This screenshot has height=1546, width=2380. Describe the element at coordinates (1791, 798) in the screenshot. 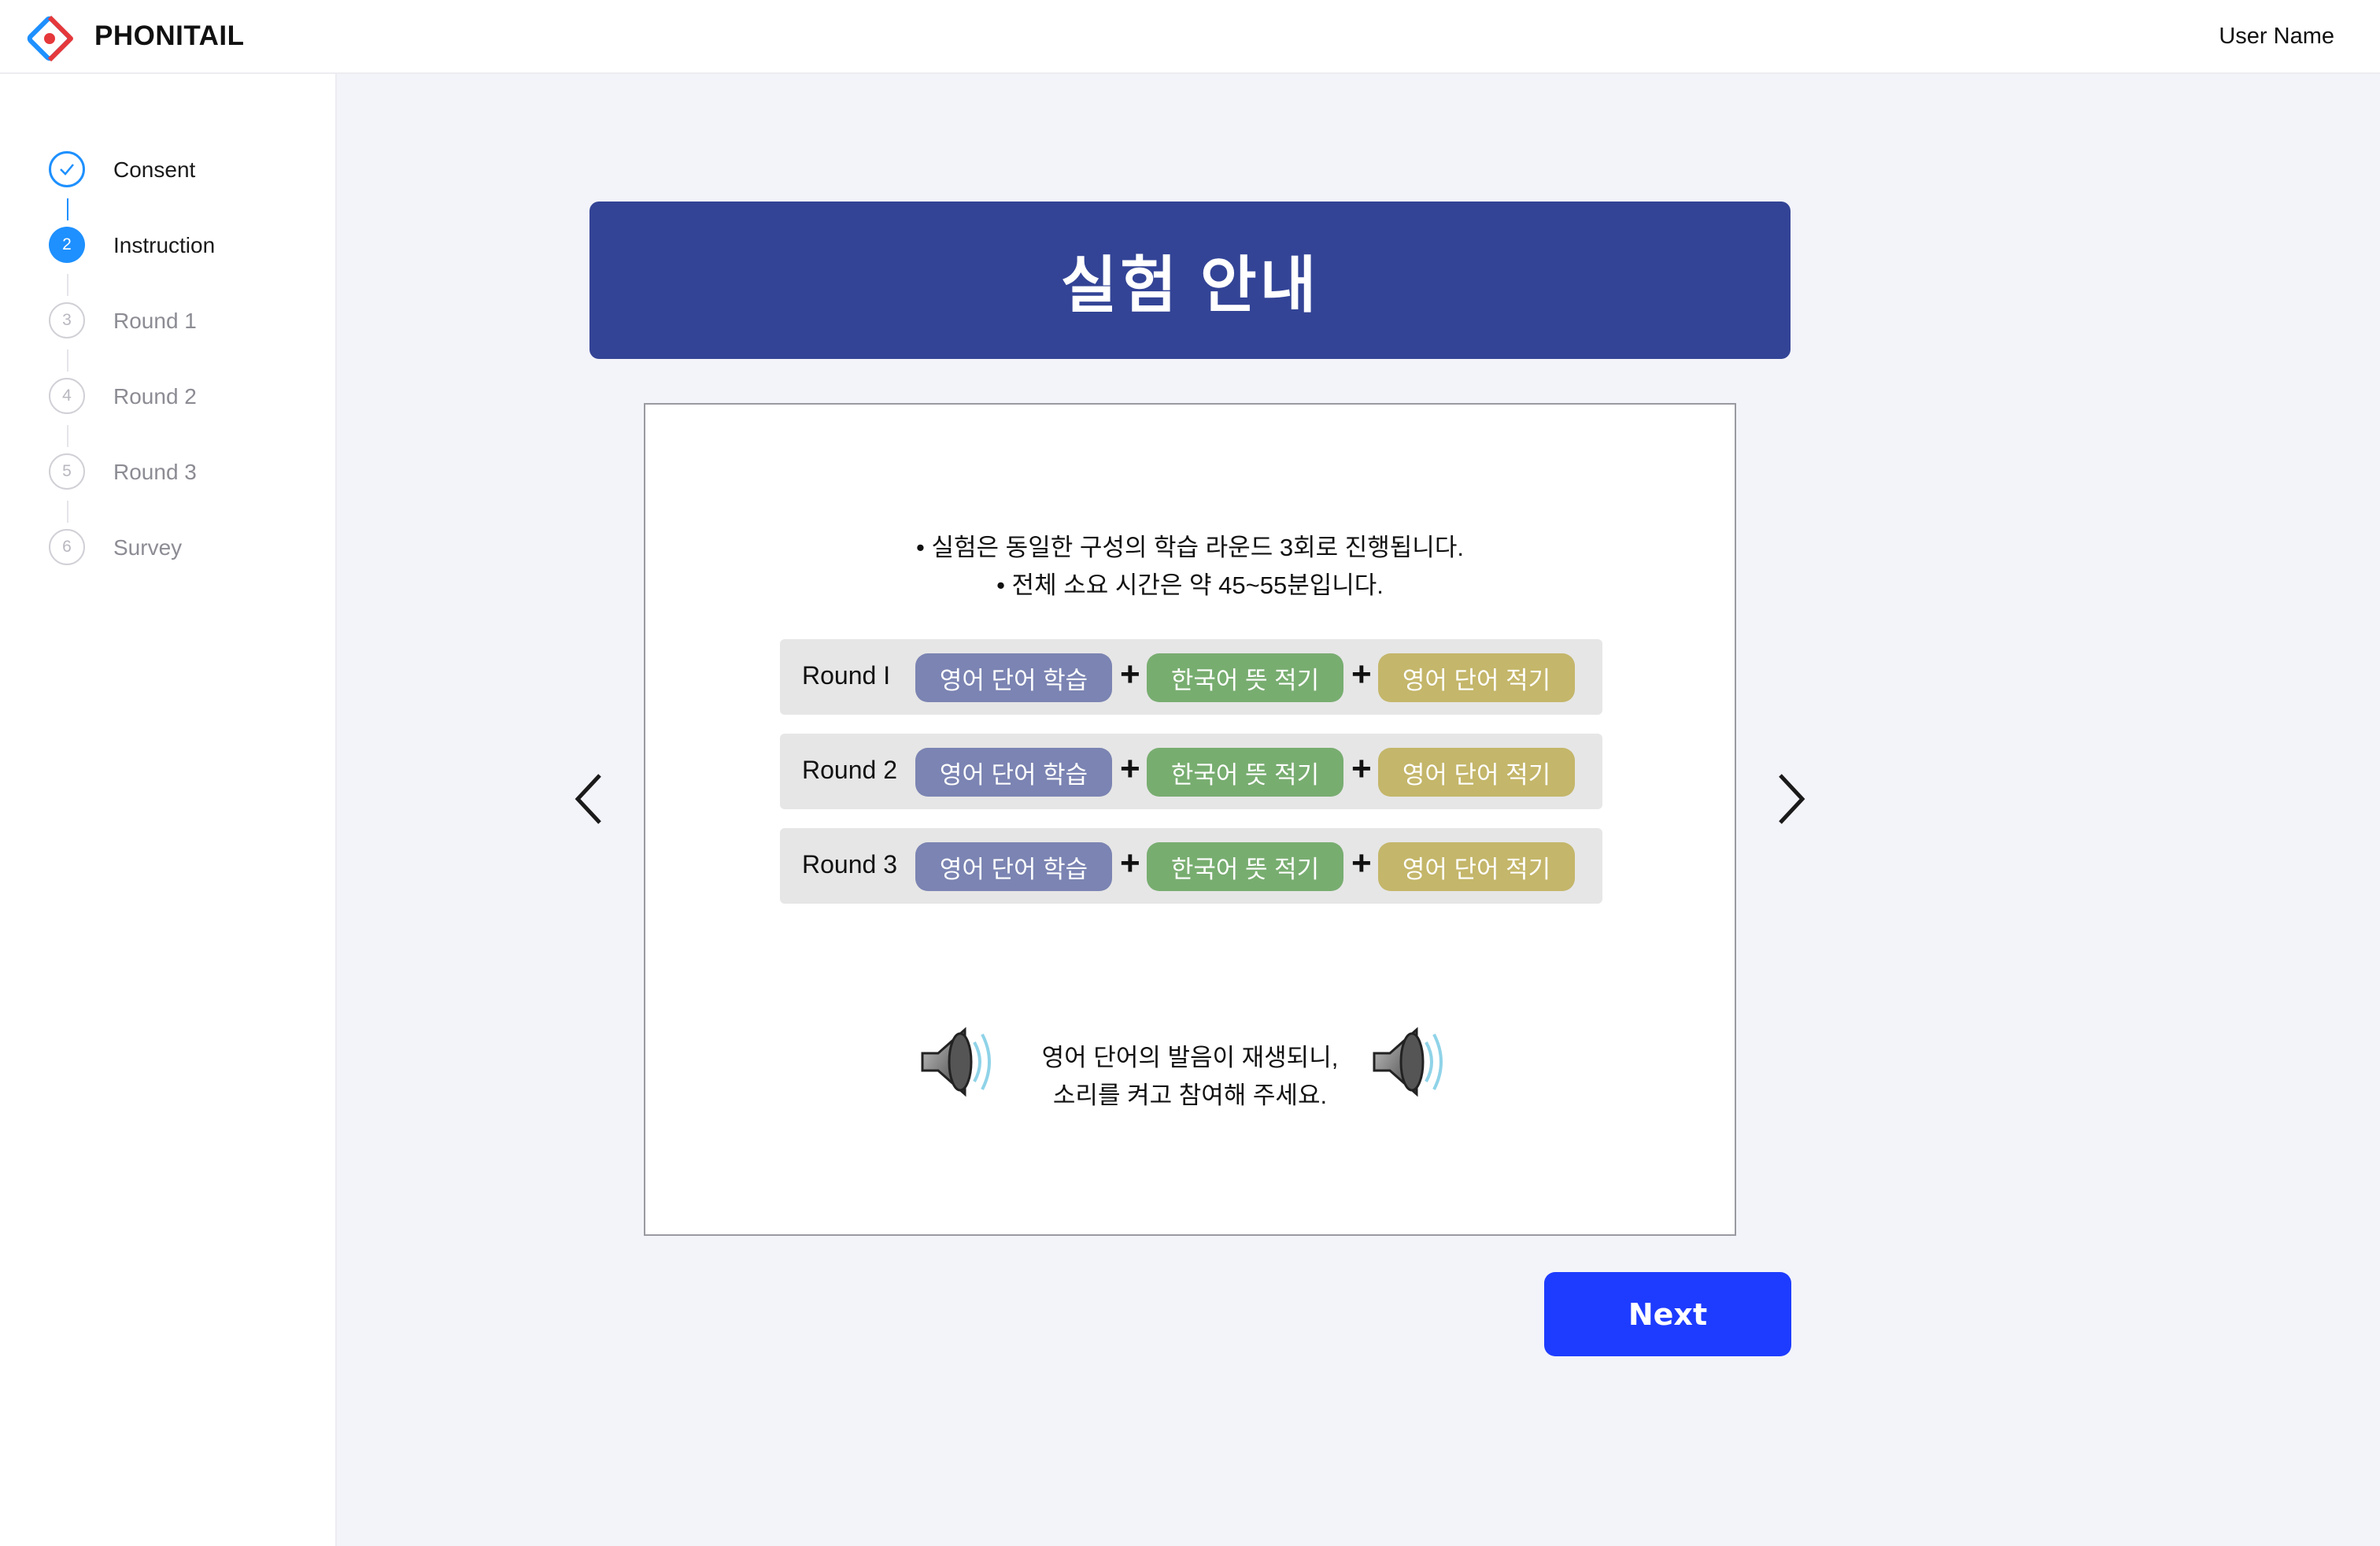

I see `chevron-right-icon` at that location.